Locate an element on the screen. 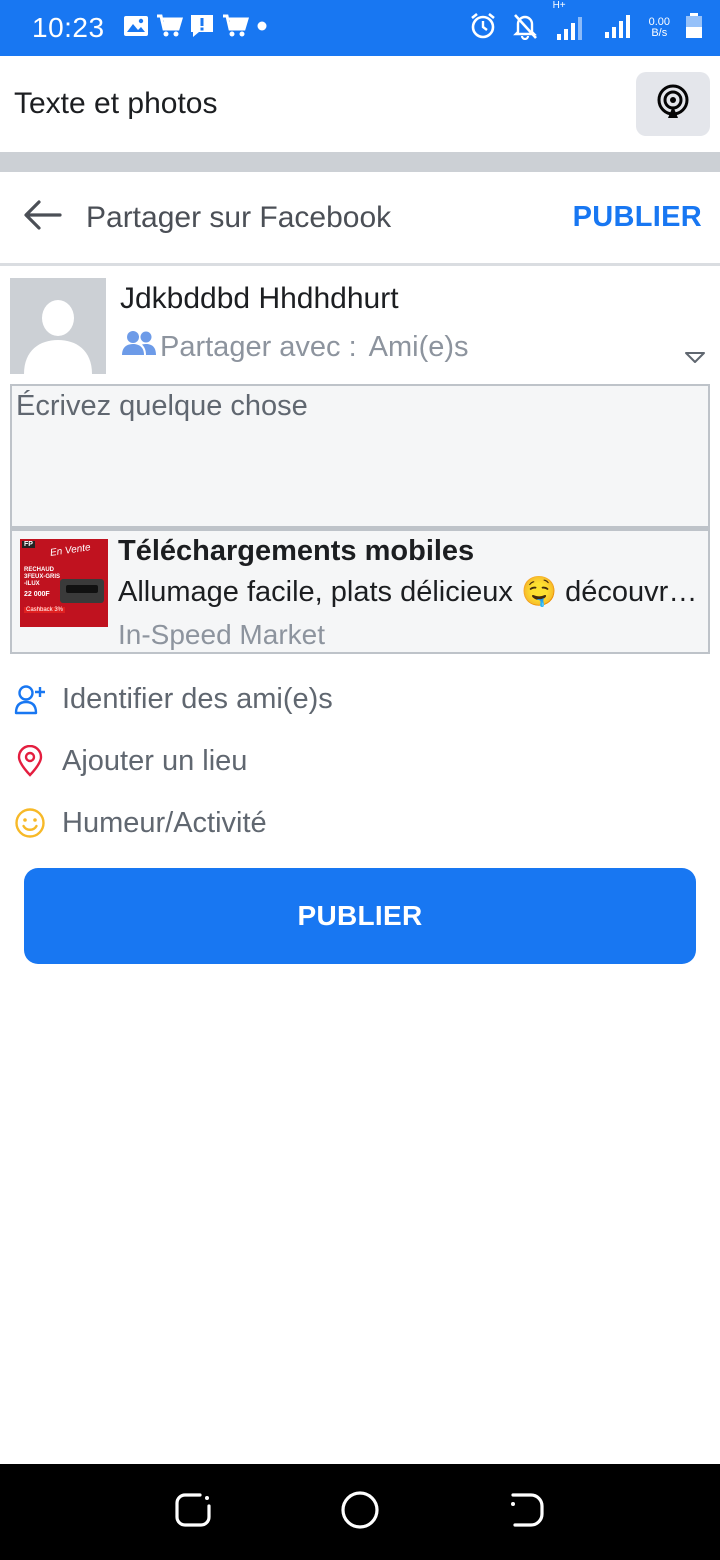 This screenshot has height=1560, width=720. net-speed-unit: B/s is located at coordinates (659, 33).